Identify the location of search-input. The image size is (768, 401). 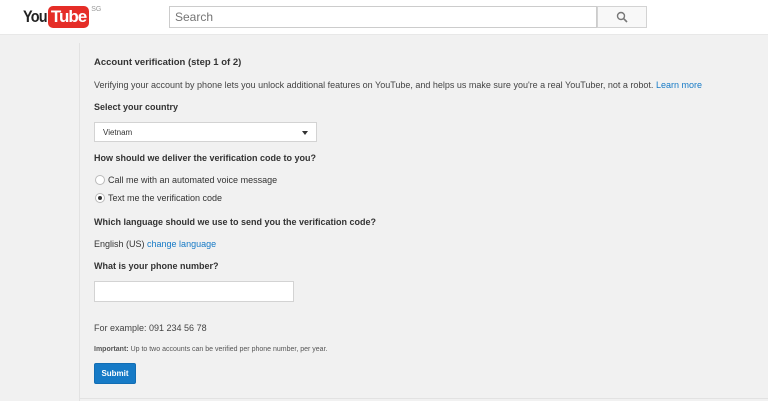
(383, 17).